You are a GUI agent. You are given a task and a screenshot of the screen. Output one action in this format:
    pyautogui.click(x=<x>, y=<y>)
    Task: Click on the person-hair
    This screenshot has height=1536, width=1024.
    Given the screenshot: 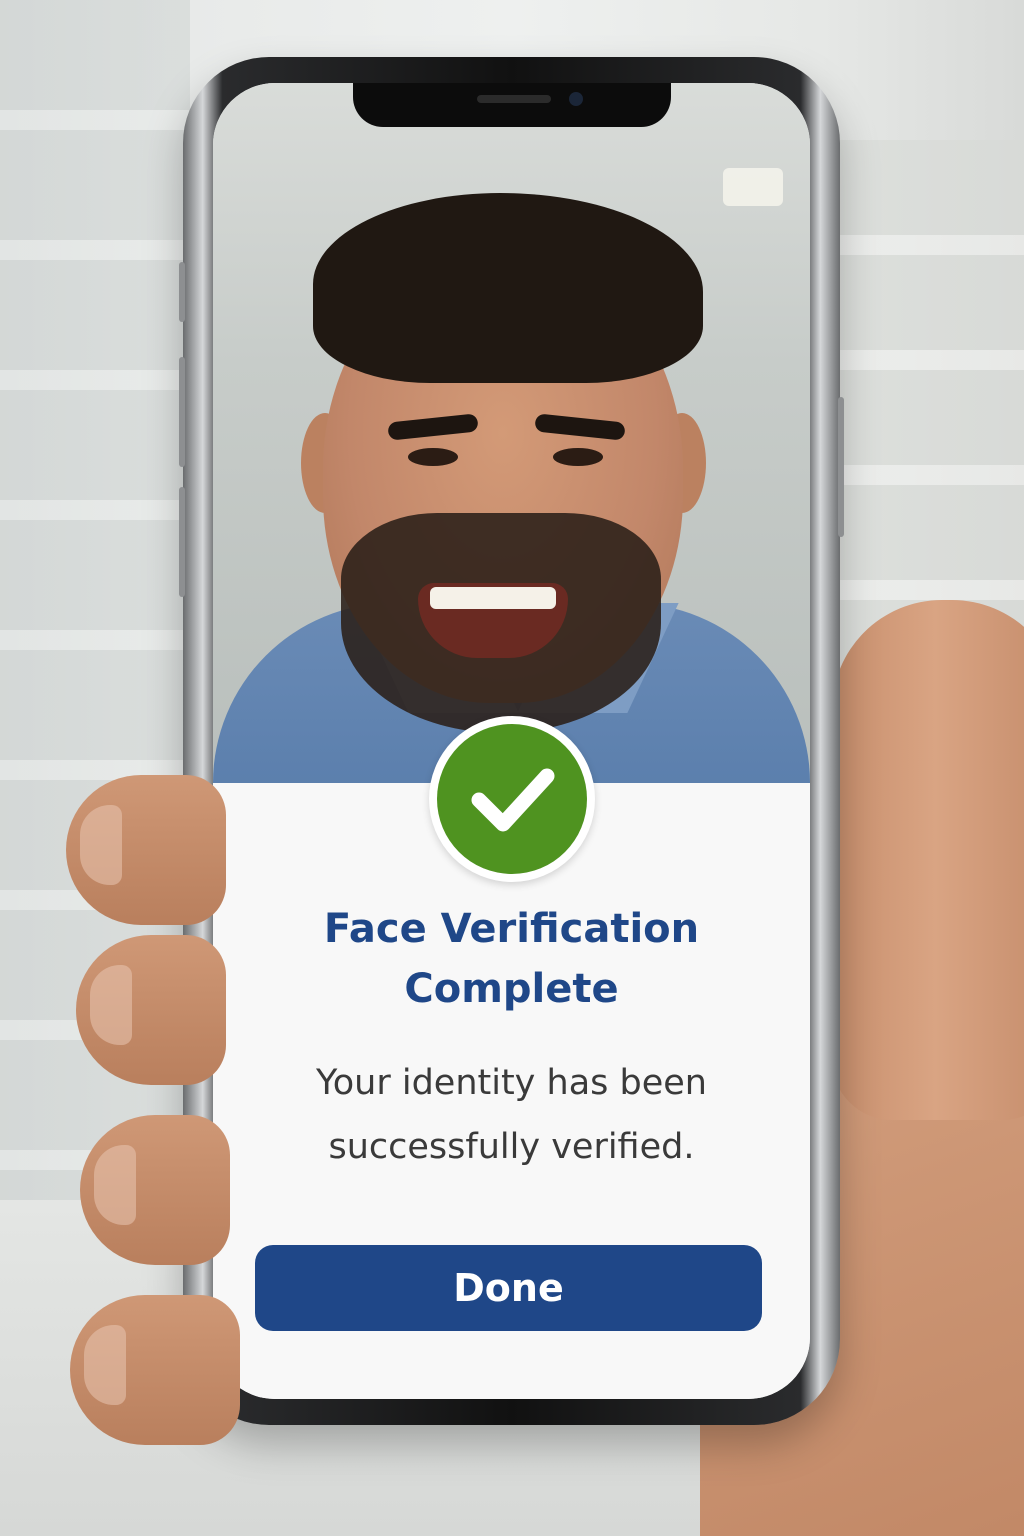 What is the action you would take?
    pyautogui.click(x=508, y=288)
    